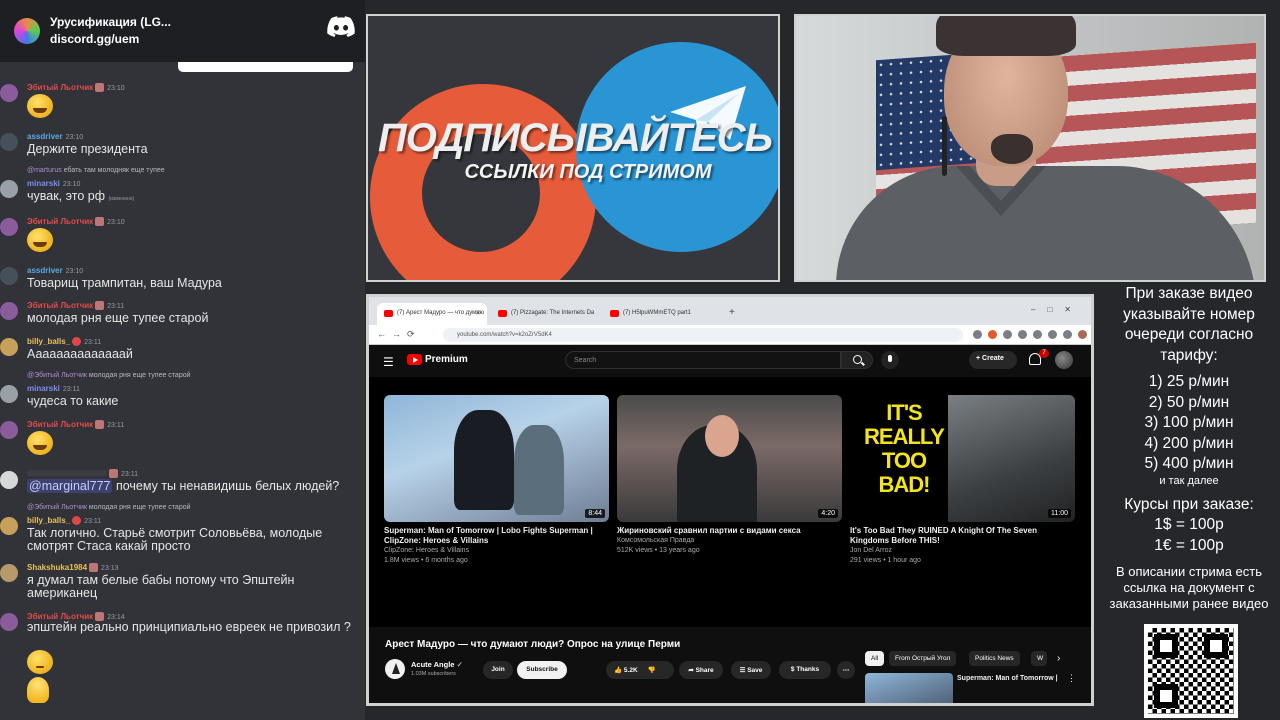 This screenshot has width=1280, height=720. Describe the element at coordinates (857, 360) in the screenshot. I see `search-icon` at that location.